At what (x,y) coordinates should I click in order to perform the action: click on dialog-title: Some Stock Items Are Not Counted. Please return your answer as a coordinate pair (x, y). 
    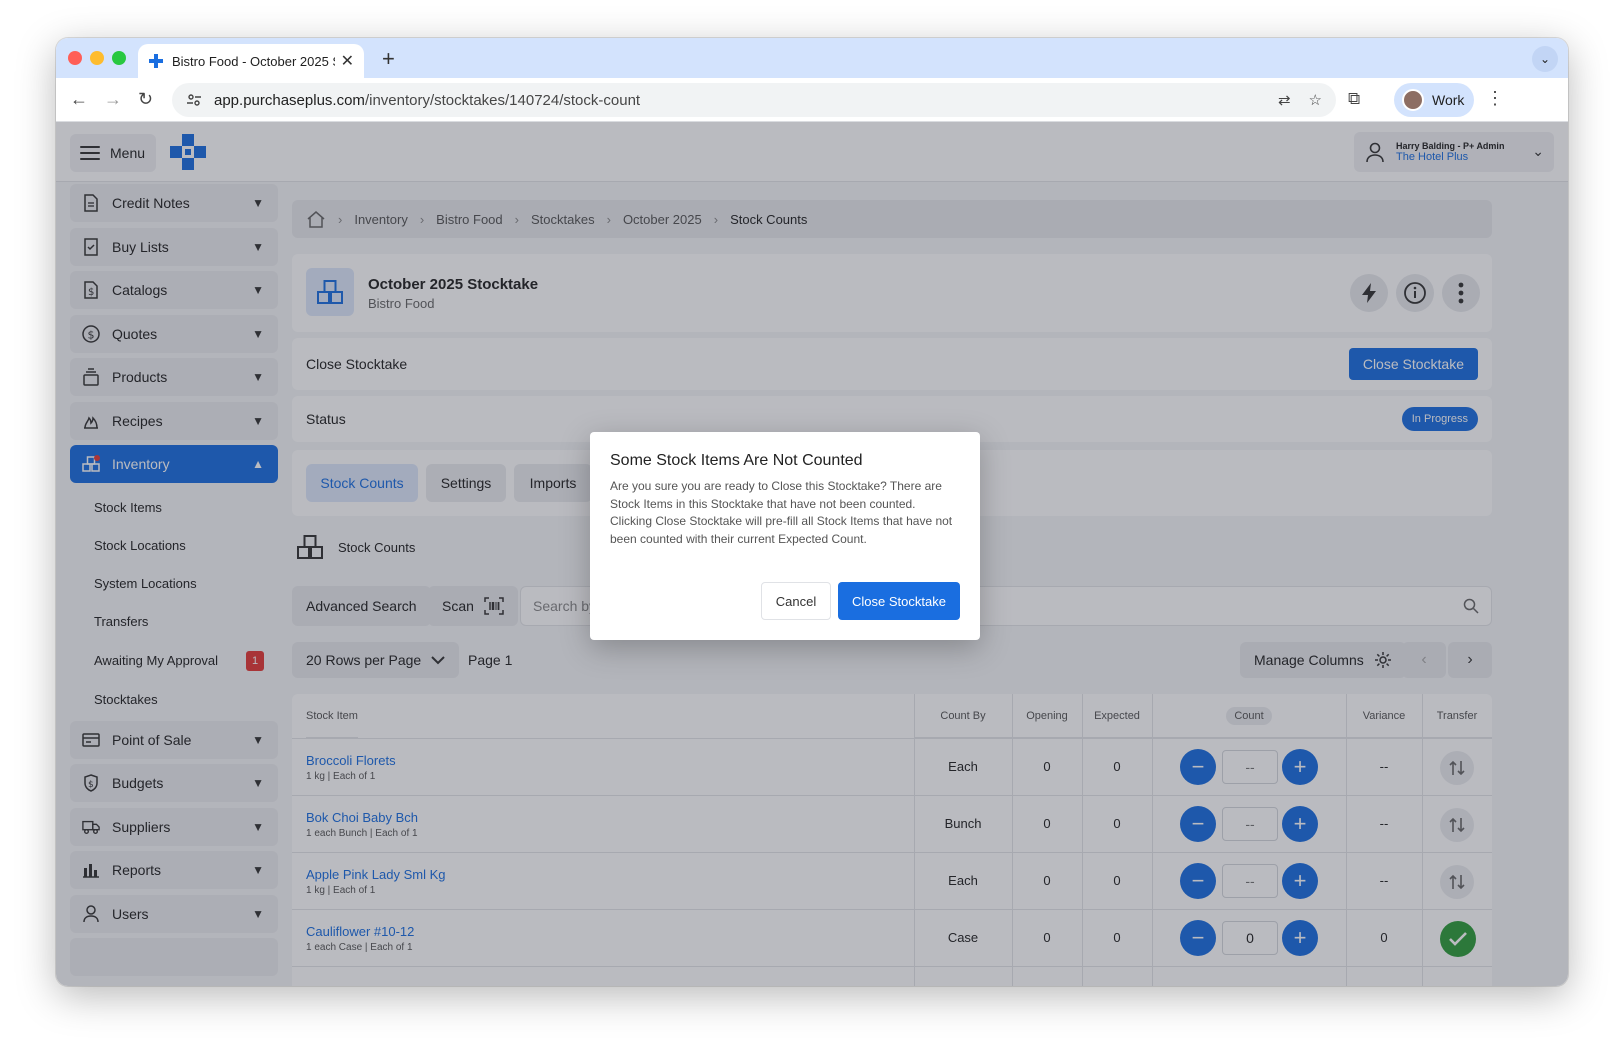
    Looking at the image, I should click on (736, 460).